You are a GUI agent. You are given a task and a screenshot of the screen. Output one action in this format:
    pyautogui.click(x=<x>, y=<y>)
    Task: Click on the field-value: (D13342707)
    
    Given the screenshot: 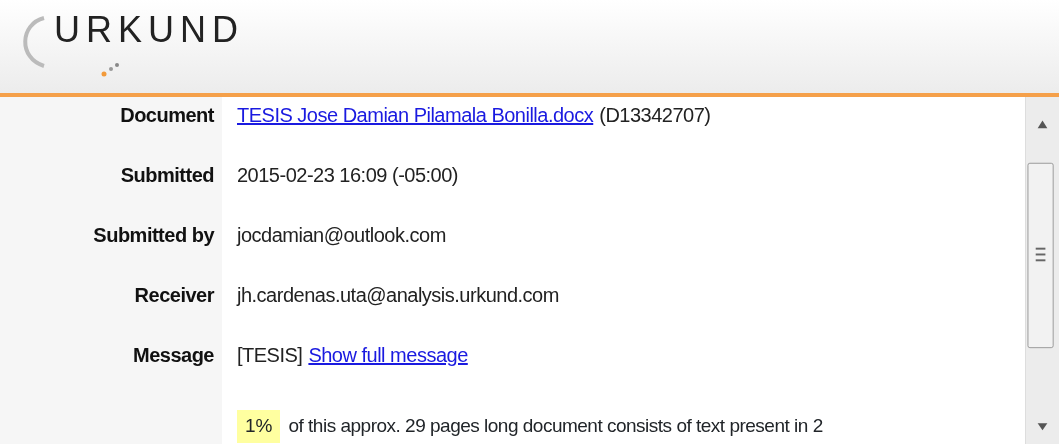 What is the action you would take?
    pyautogui.click(x=655, y=115)
    